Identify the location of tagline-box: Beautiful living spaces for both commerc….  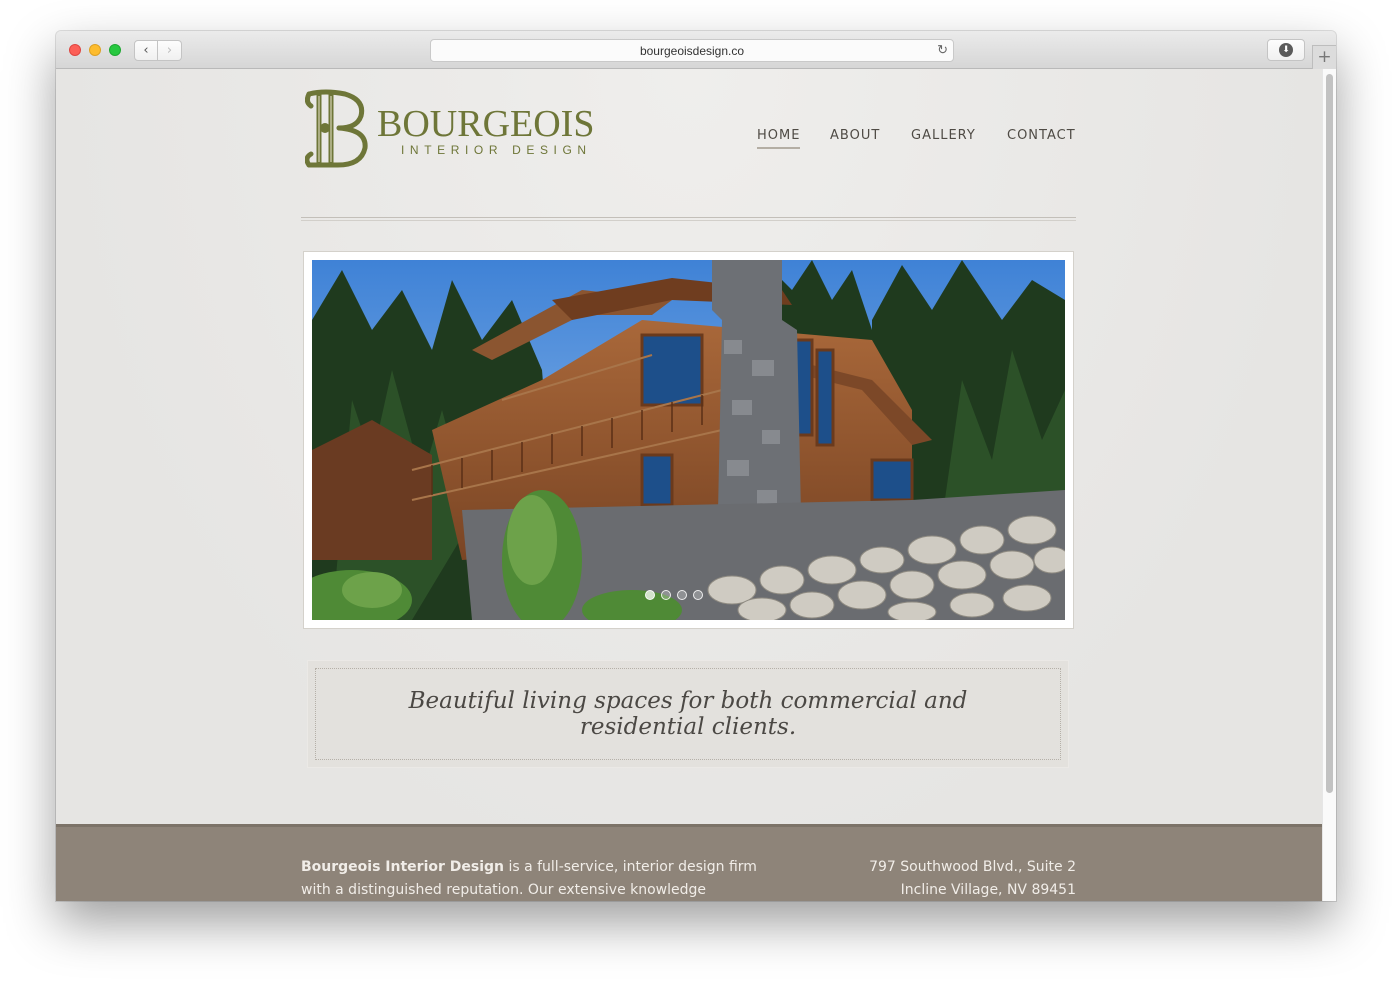
(688, 714).